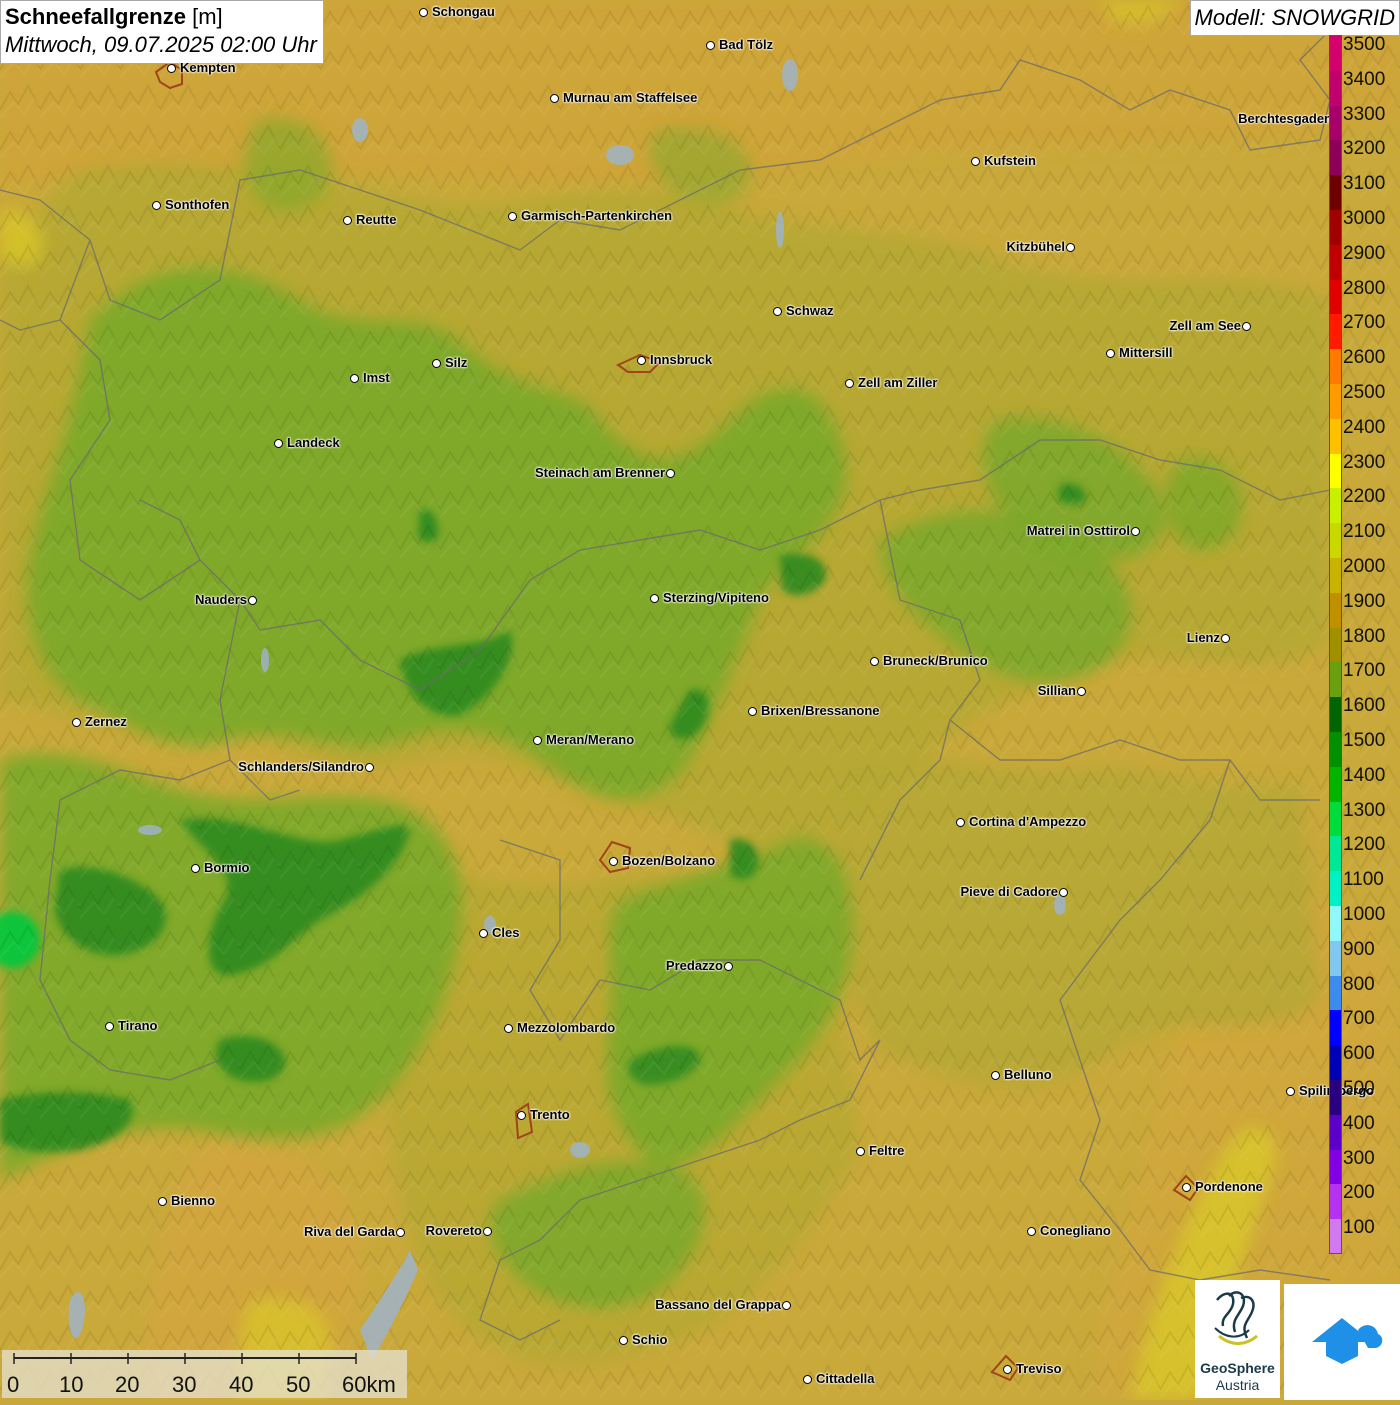 Image resolution: width=1400 pixels, height=1405 pixels. What do you see at coordinates (845, 1378) in the screenshot?
I see `city-label: Cittadella` at bounding box center [845, 1378].